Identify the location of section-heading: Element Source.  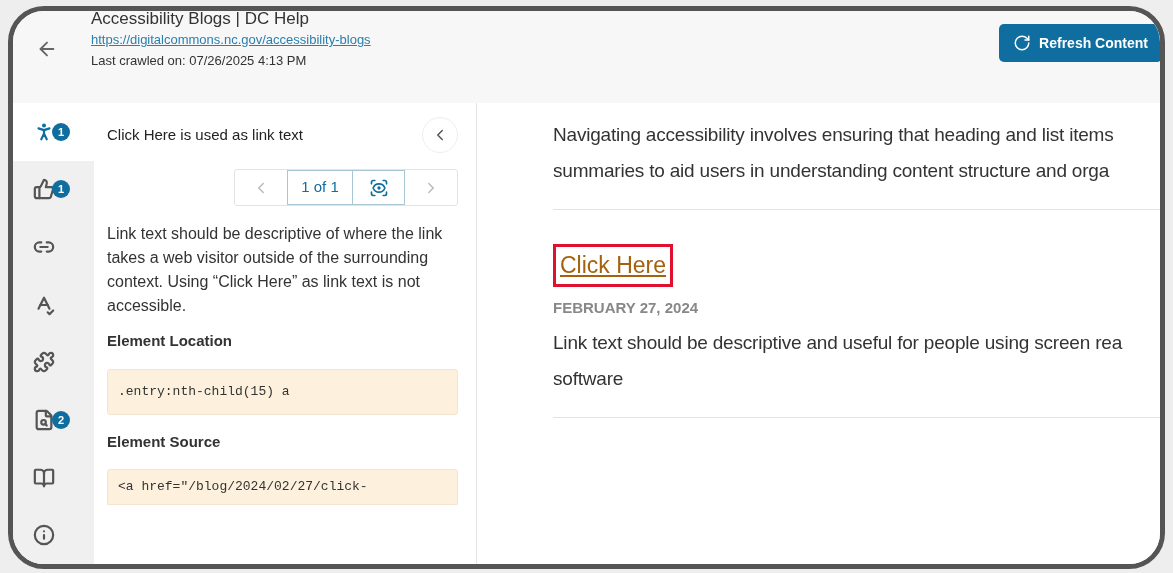
(164, 441).